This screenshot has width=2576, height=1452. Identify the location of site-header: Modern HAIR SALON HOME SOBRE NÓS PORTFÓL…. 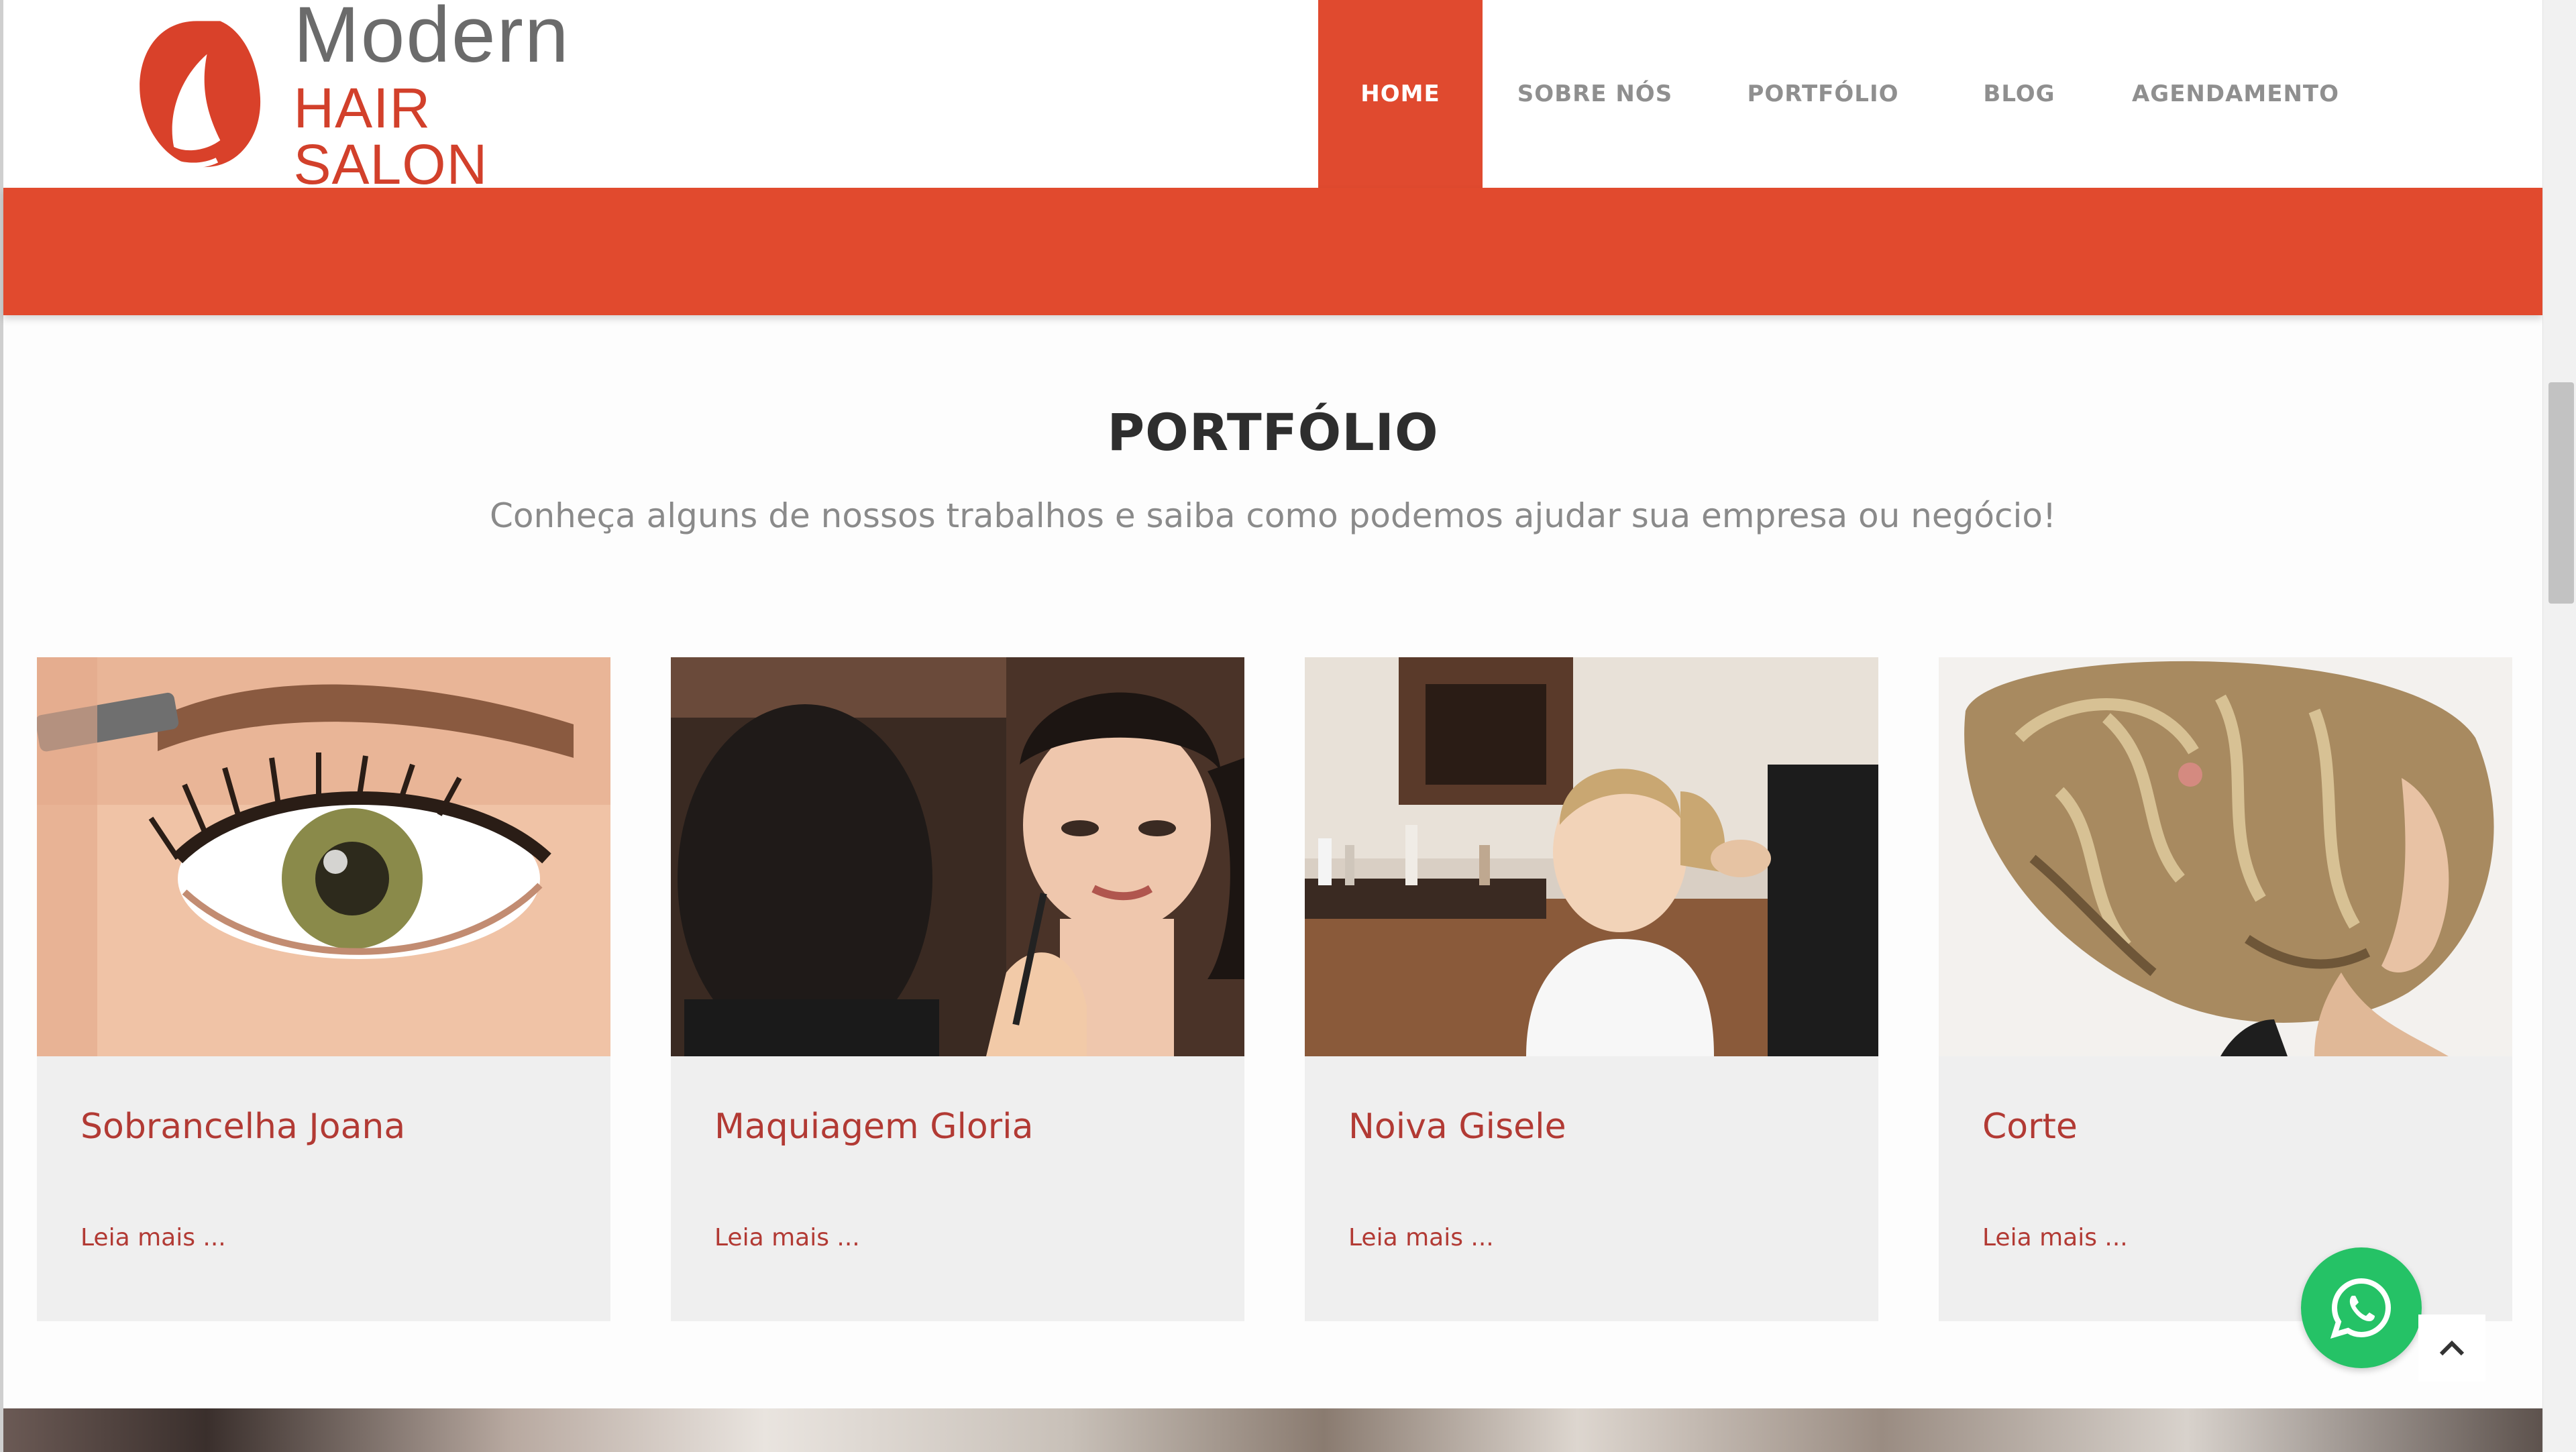
(1272, 96).